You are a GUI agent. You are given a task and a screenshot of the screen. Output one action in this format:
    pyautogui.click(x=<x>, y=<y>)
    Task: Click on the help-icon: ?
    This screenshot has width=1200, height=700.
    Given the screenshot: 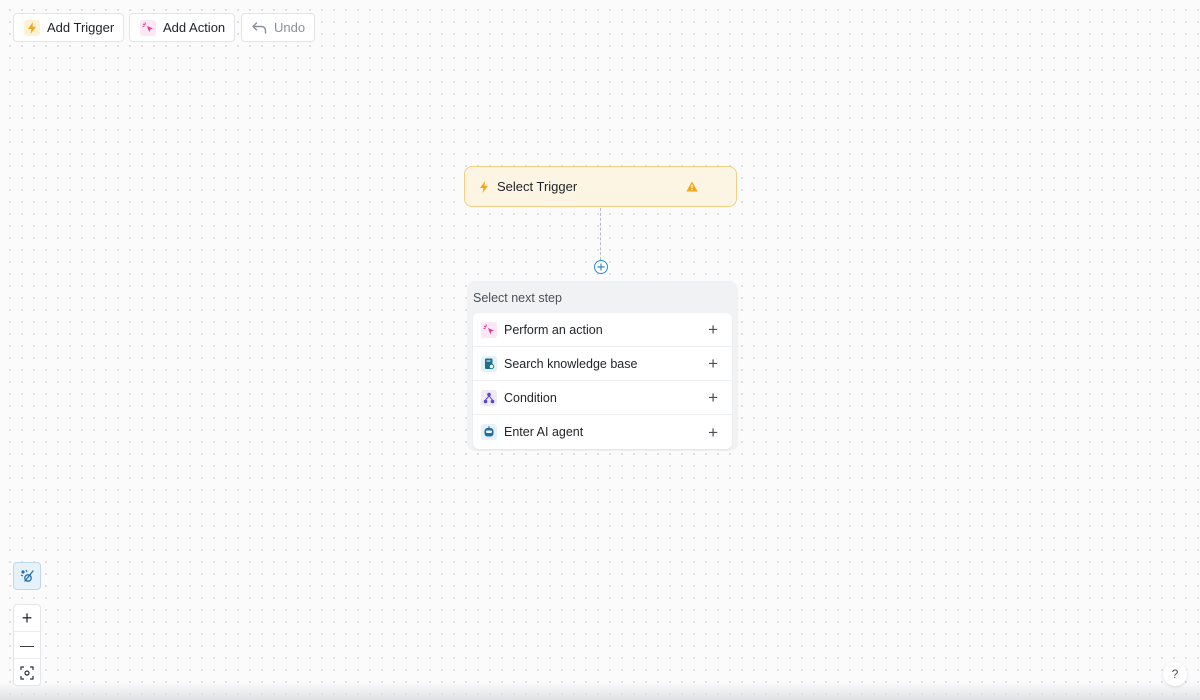 What is the action you would take?
    pyautogui.click(x=1175, y=674)
    